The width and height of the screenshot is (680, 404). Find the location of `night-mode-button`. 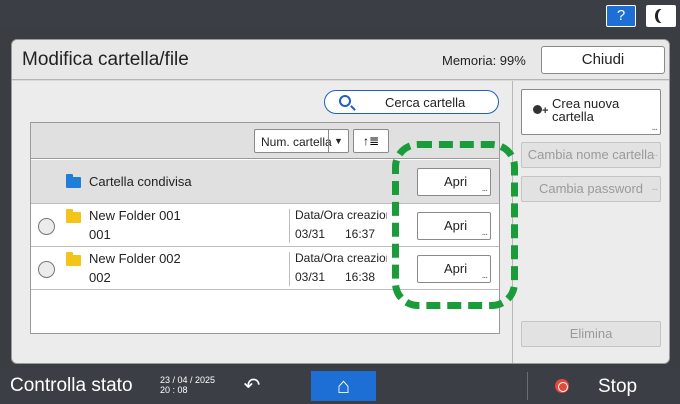

night-mode-button is located at coordinates (661, 16).